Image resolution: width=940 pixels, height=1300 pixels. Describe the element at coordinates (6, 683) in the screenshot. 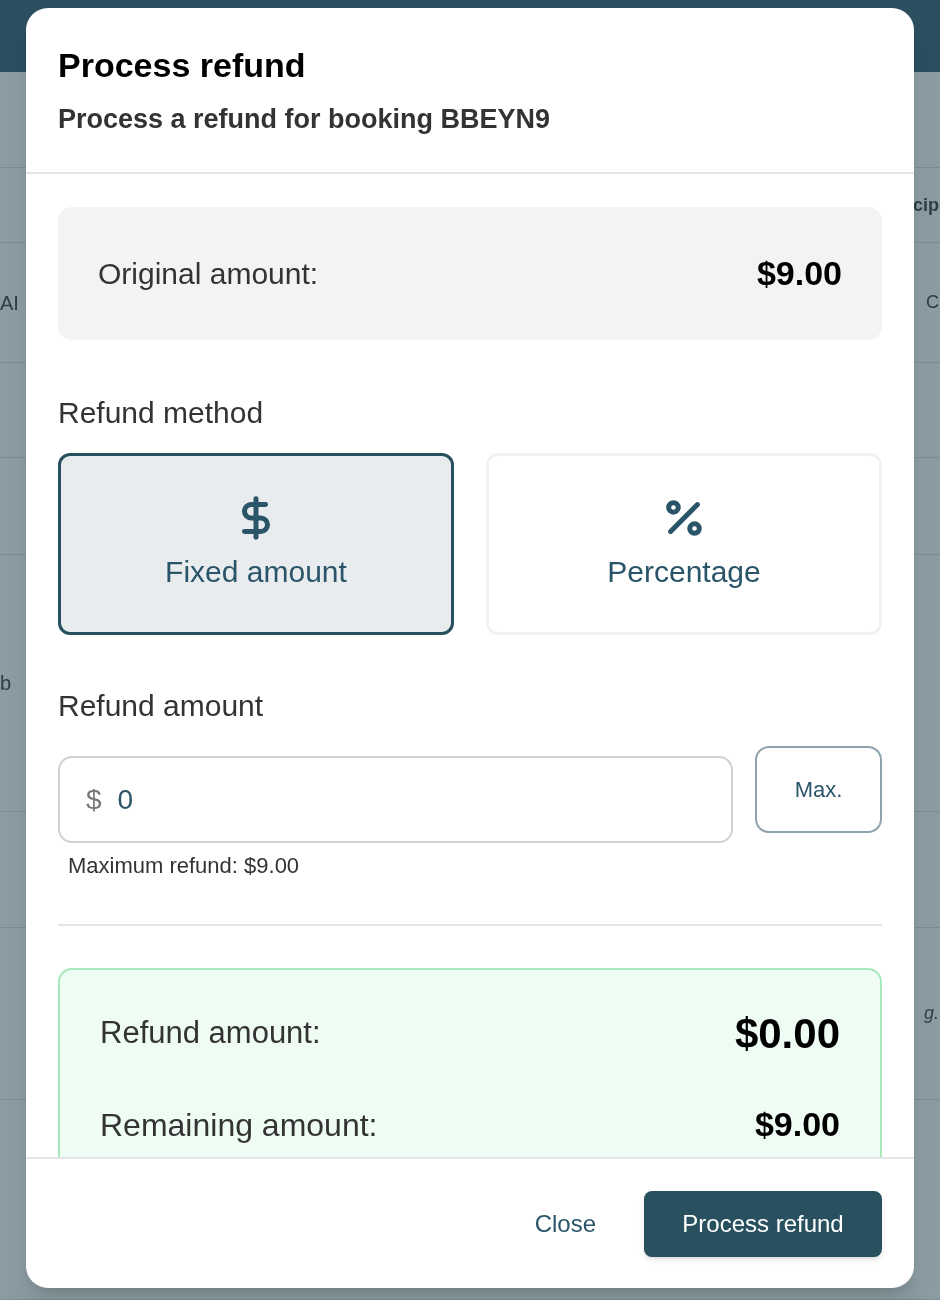

I see `background-text: b` at that location.